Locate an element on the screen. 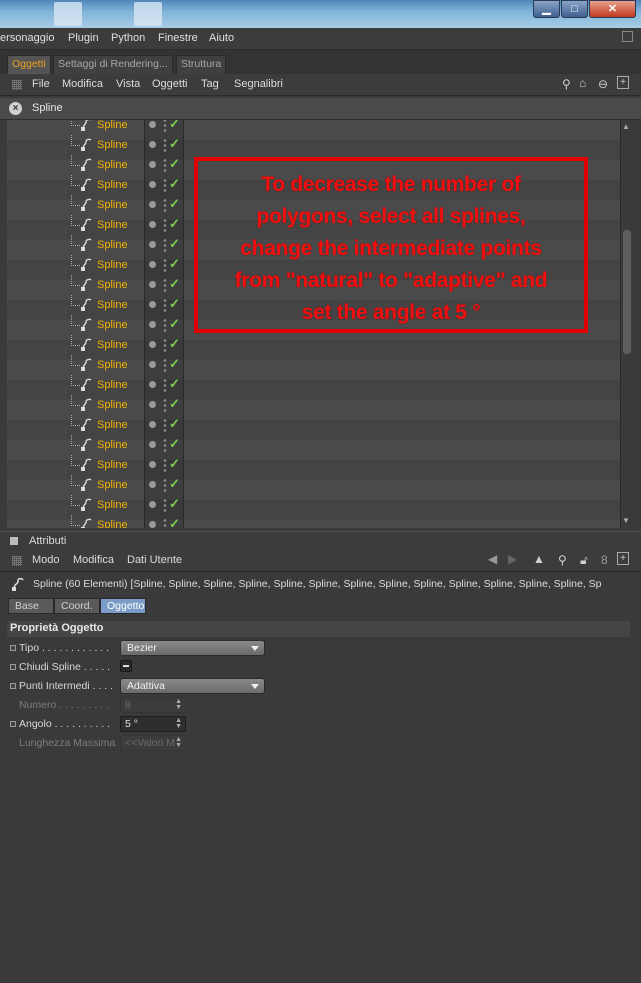 The width and height of the screenshot is (641, 983). lock-icon: 🔓︎ is located at coordinates (584, 560).